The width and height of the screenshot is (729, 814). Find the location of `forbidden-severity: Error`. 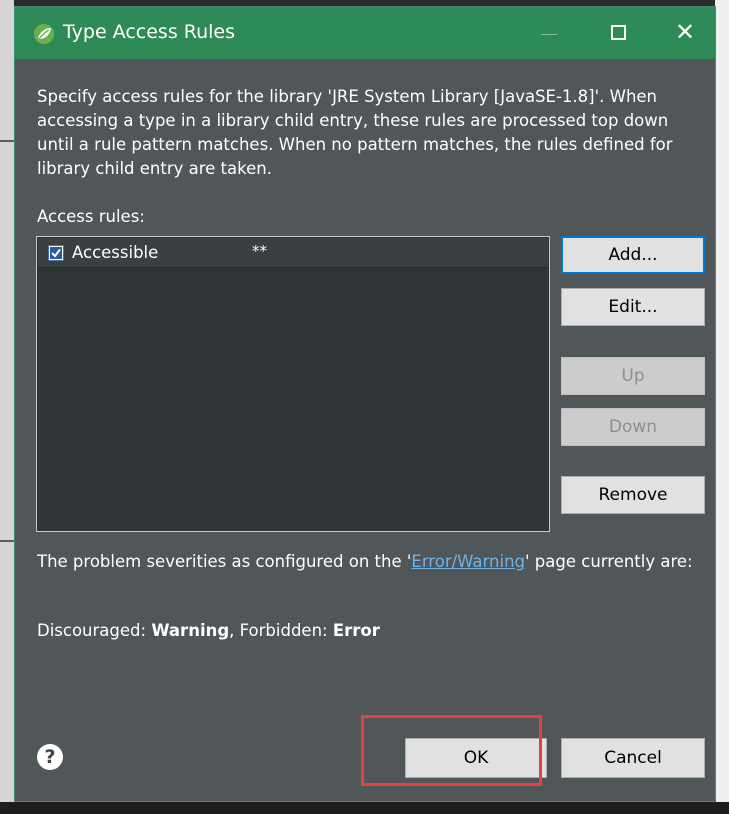

forbidden-severity: Error is located at coordinates (356, 630).